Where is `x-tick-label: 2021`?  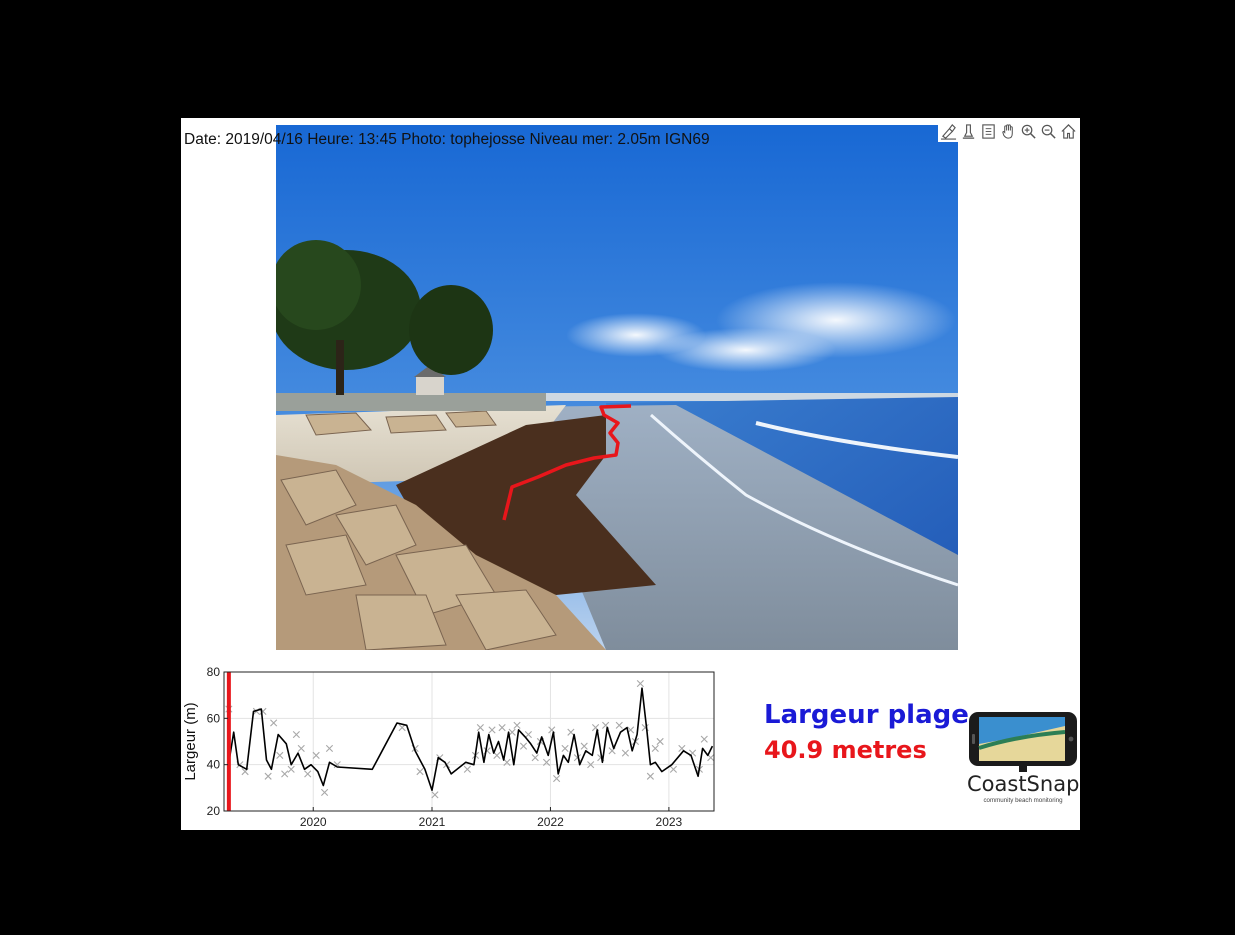
x-tick-label: 2021 is located at coordinates (432, 822).